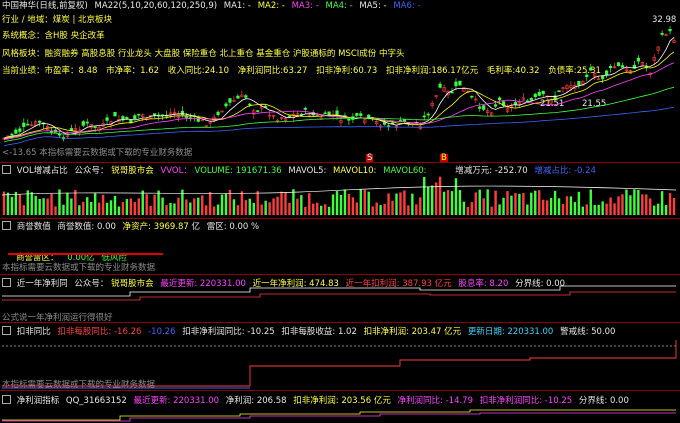 This screenshot has height=423, width=680. I want to click on goodwill-bar, so click(85, 254).